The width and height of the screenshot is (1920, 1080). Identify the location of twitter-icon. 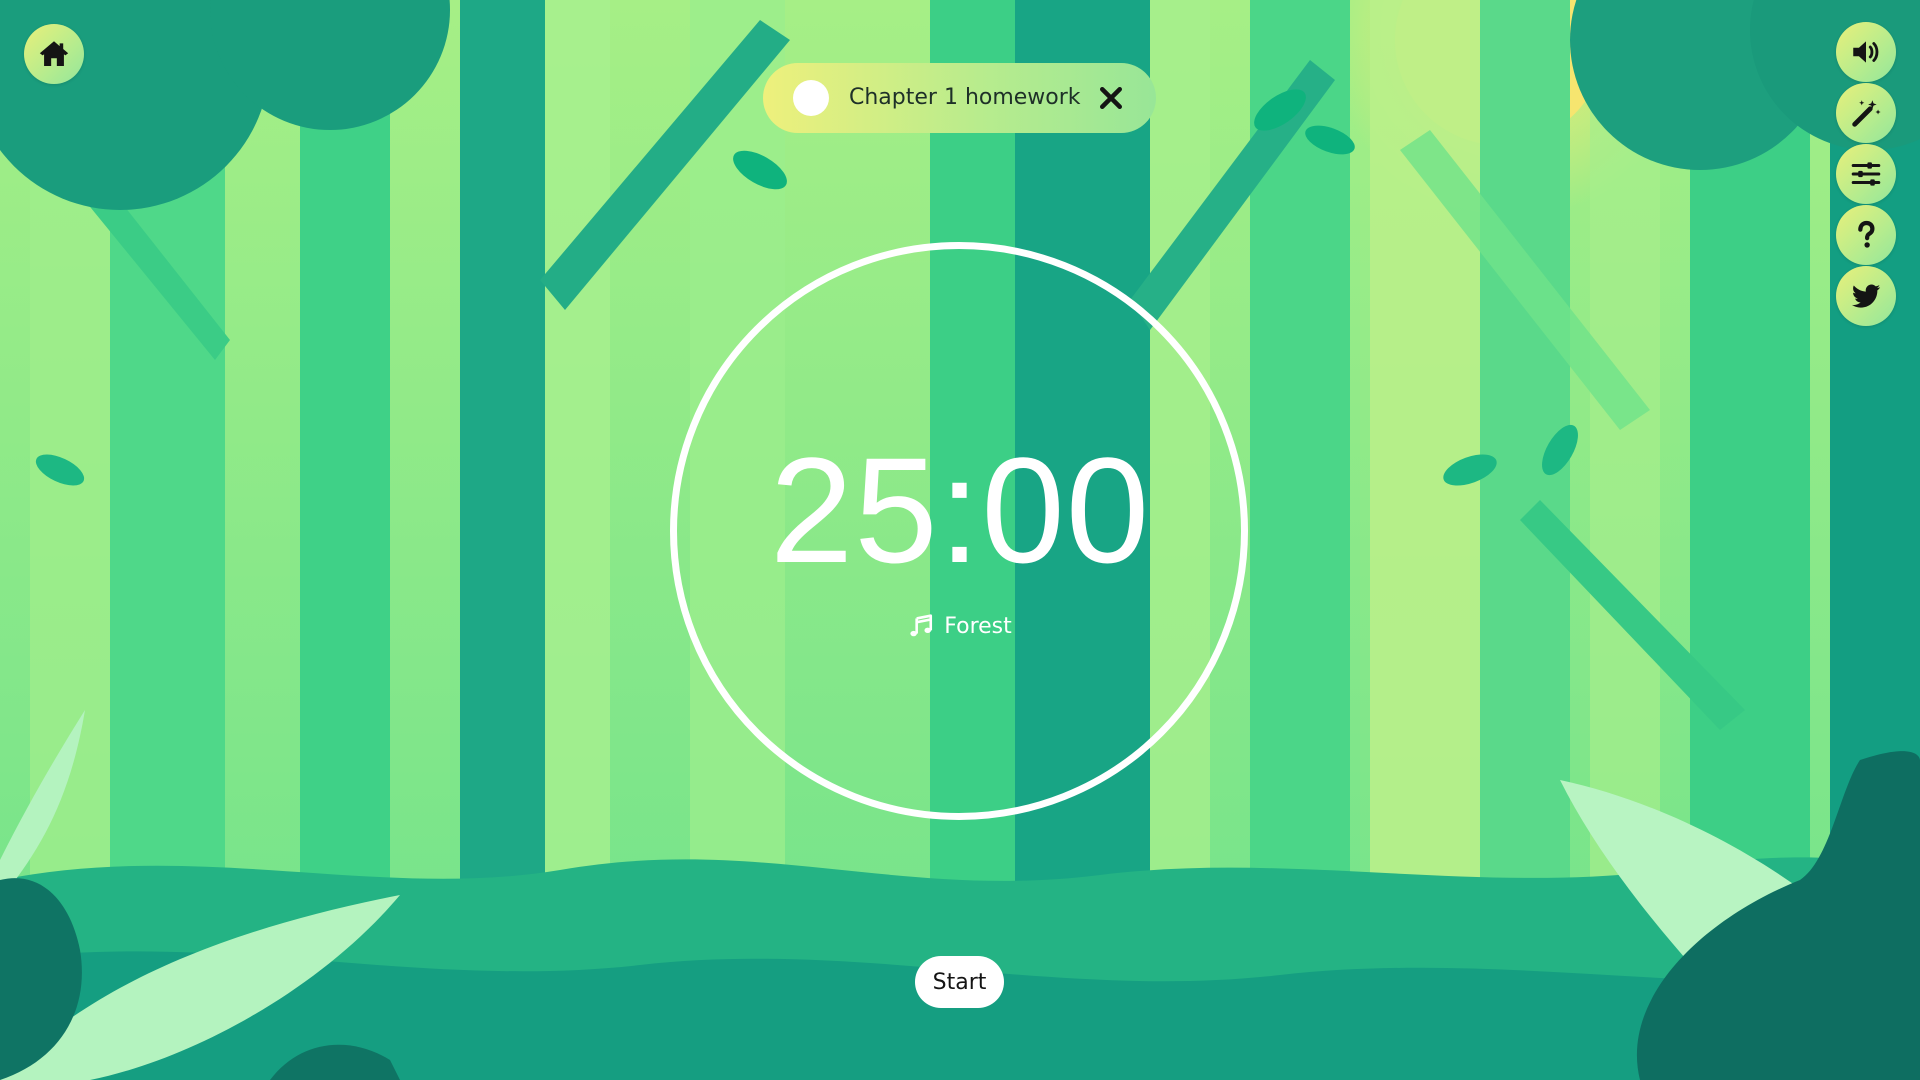
(1866, 296).